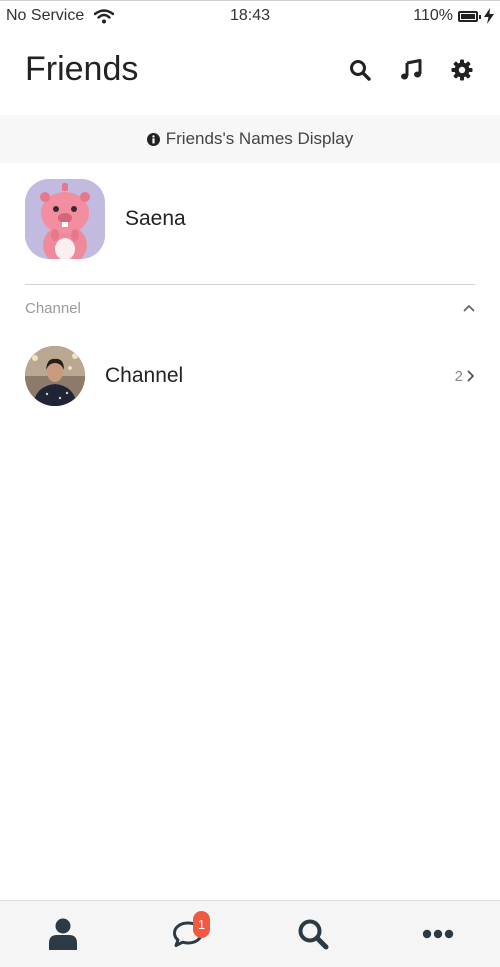 The image size is (500, 967). I want to click on battery-percent: 110%, so click(433, 15).